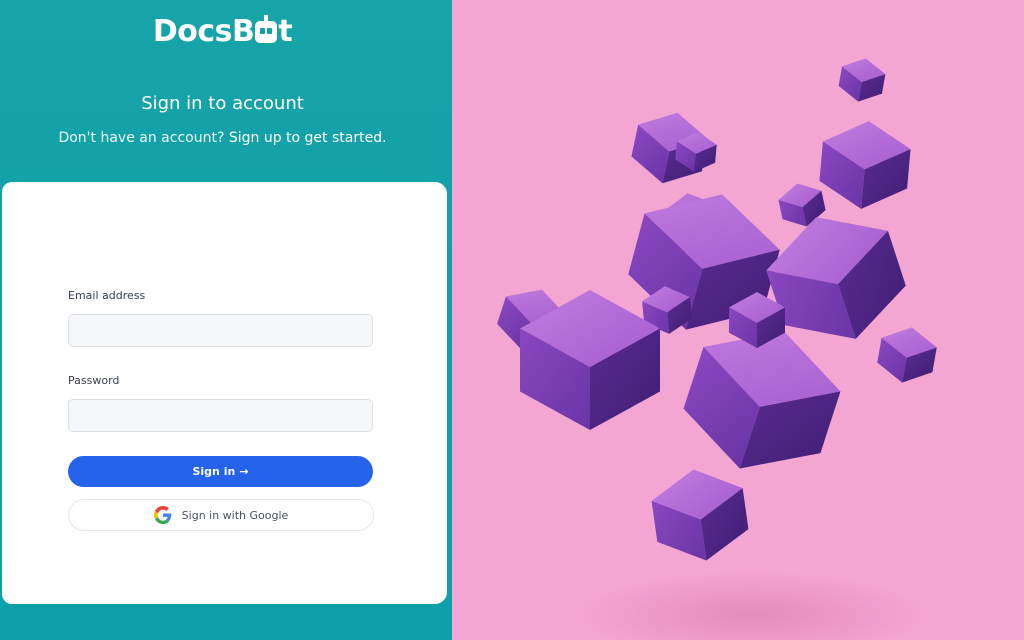 Image resolution: width=1024 pixels, height=640 pixels. I want to click on sign-in-button: Sign in →, so click(220, 471).